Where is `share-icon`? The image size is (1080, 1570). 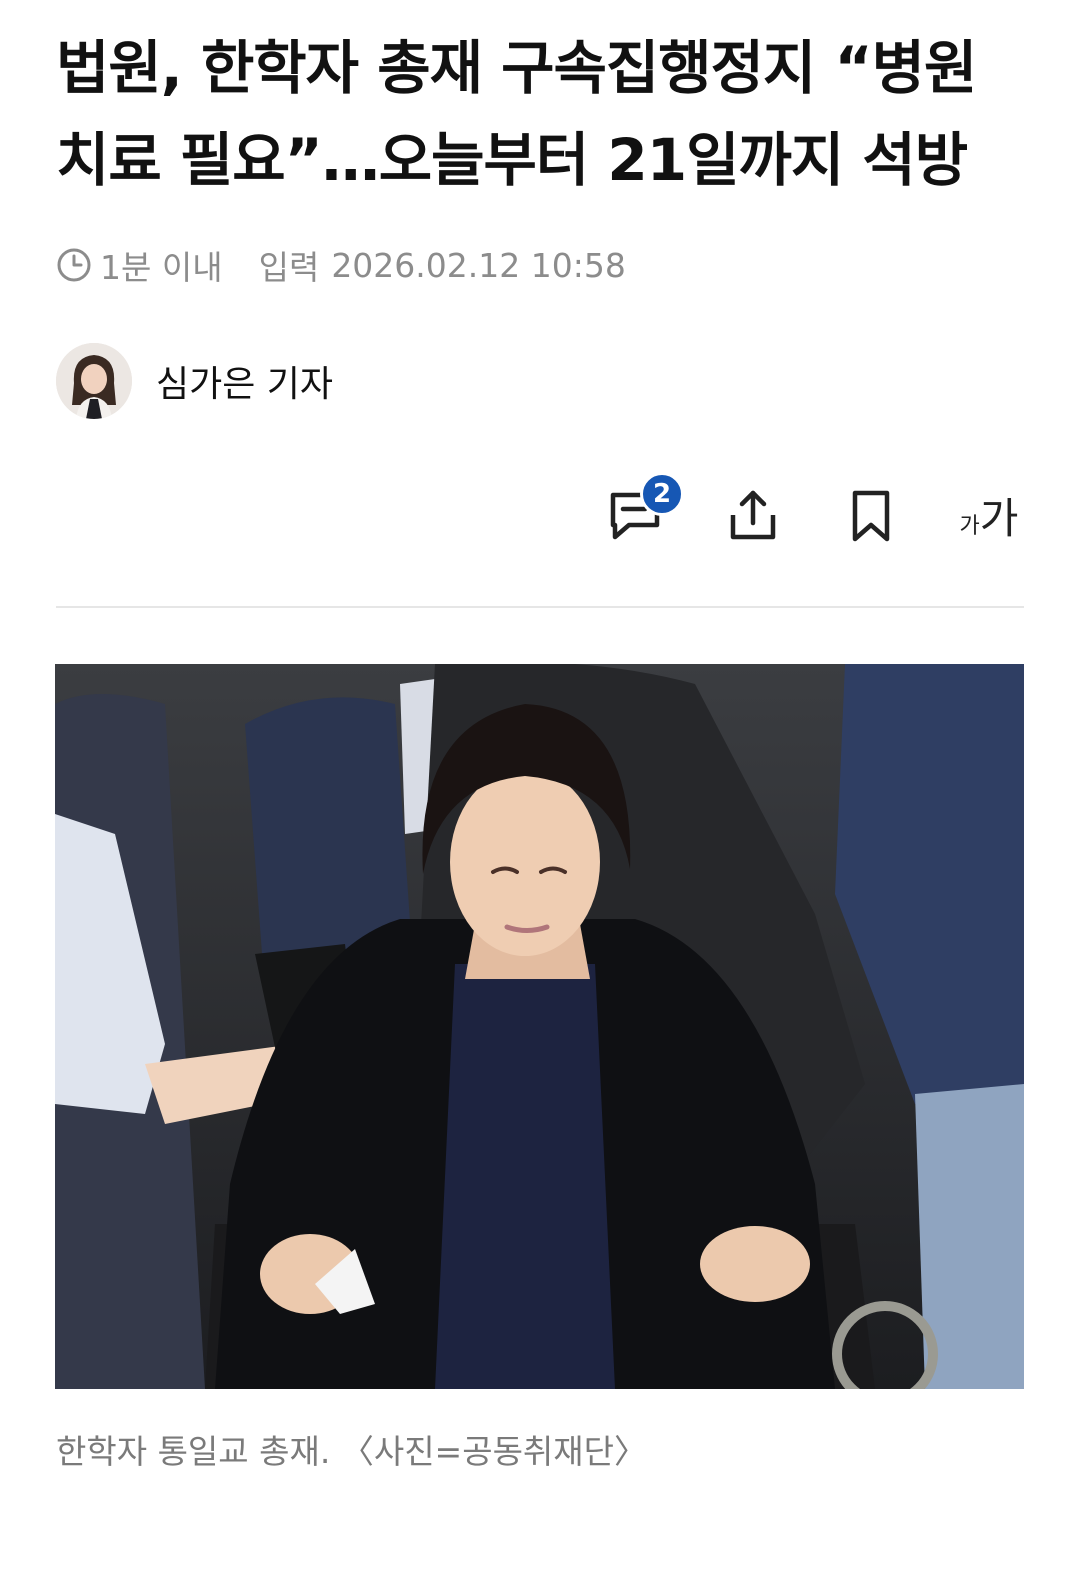 share-icon is located at coordinates (753, 515).